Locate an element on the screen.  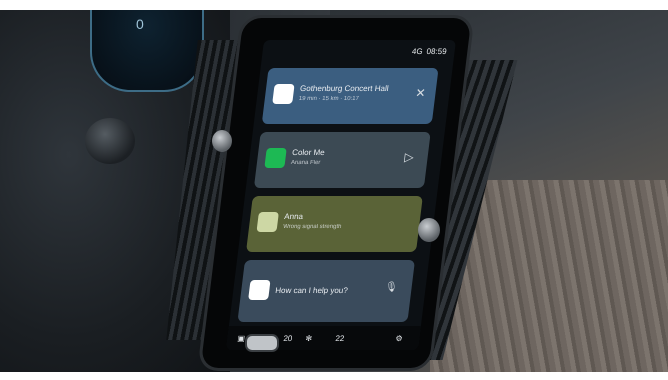
play-icon: ▷ is located at coordinates (409, 157).